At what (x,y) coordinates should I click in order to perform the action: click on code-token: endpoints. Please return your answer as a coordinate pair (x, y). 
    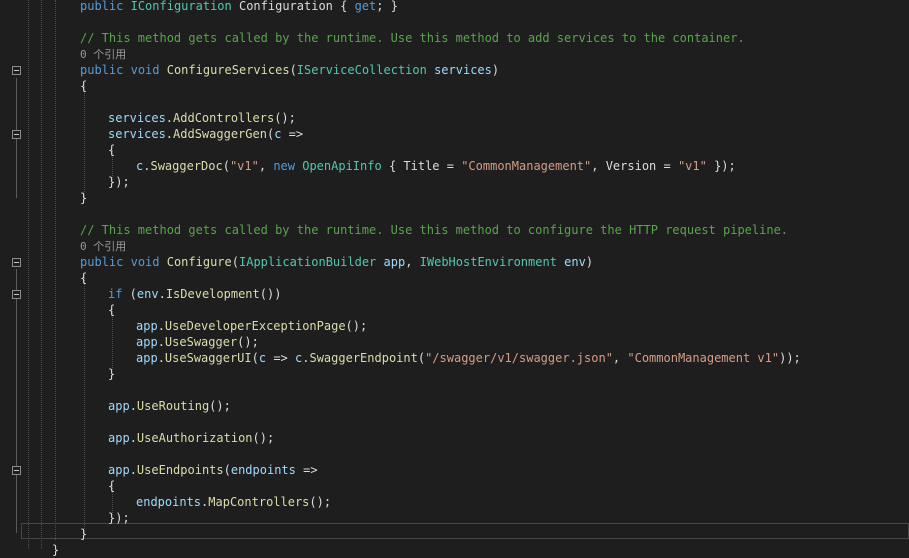
    Looking at the image, I should click on (263, 470).